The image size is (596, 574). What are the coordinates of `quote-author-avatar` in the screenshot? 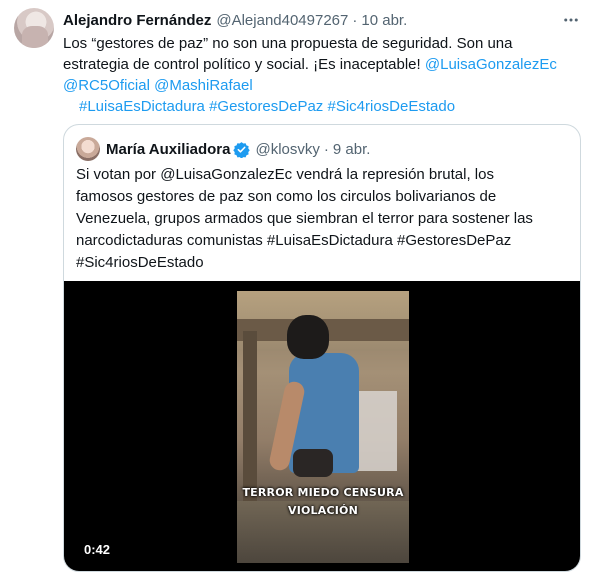 It's located at (88, 149).